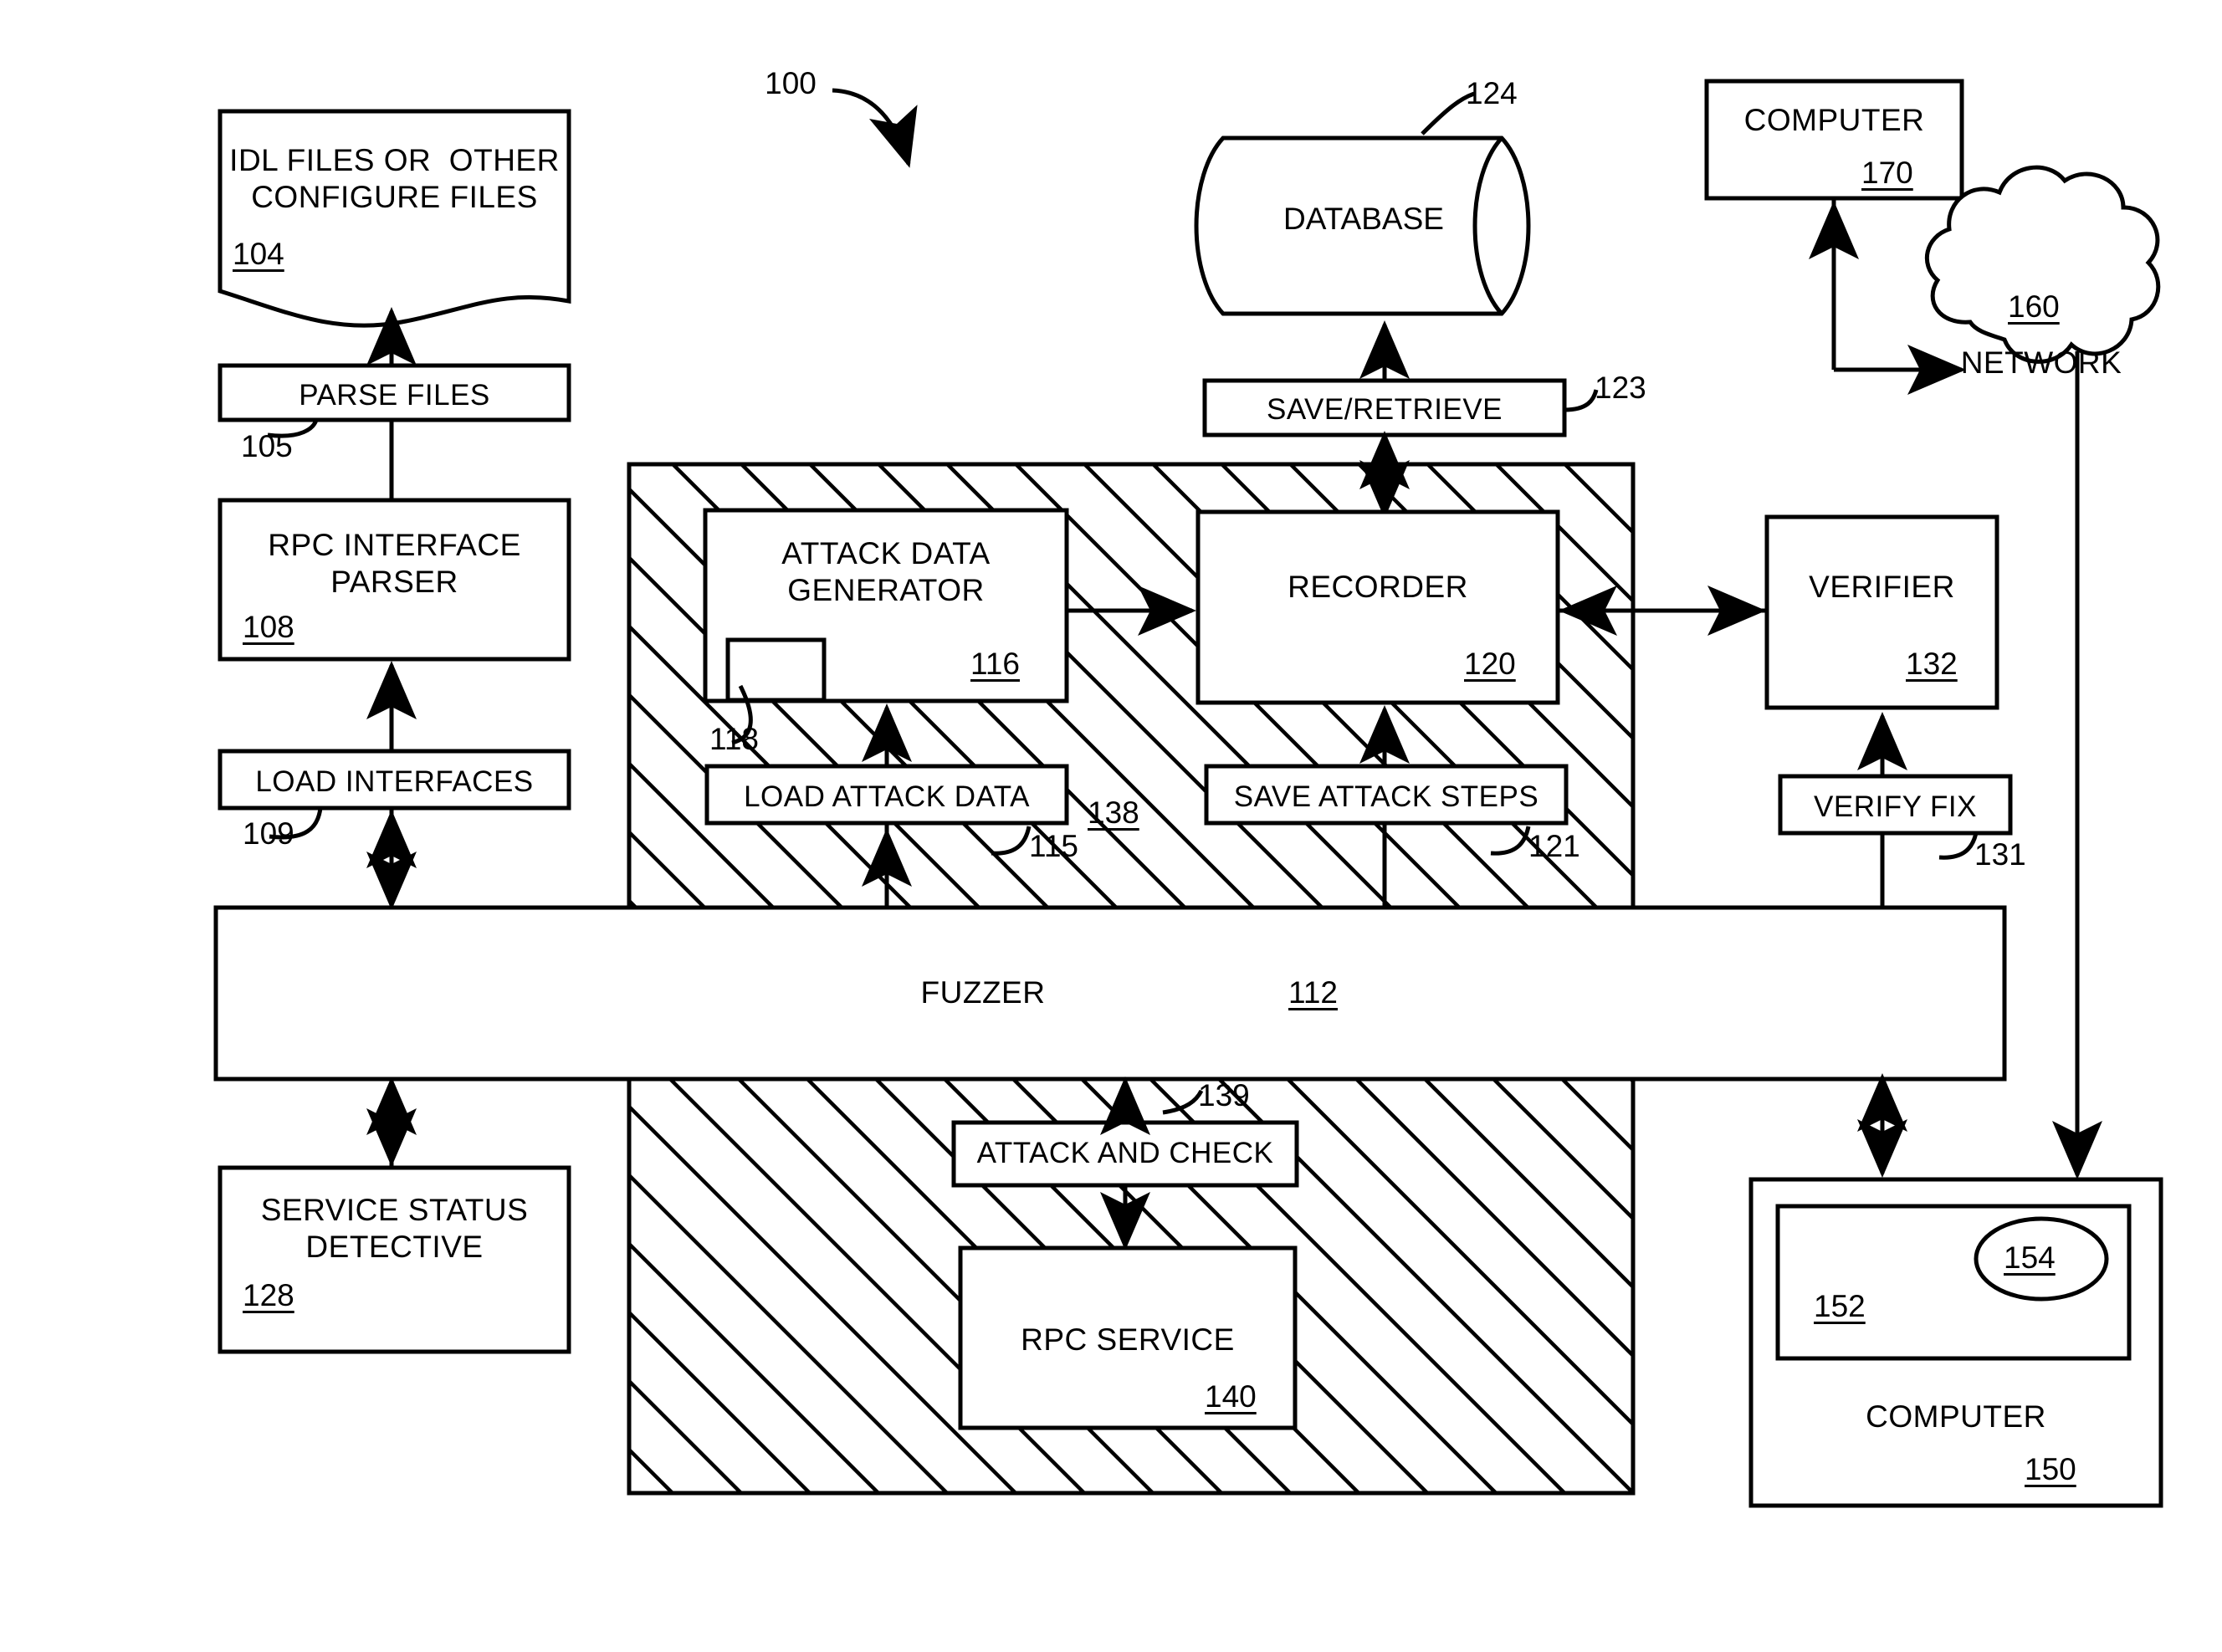  Describe the element at coordinates (394, 395) in the screenshot. I see `parse-files-label: PARSE FILES` at that location.